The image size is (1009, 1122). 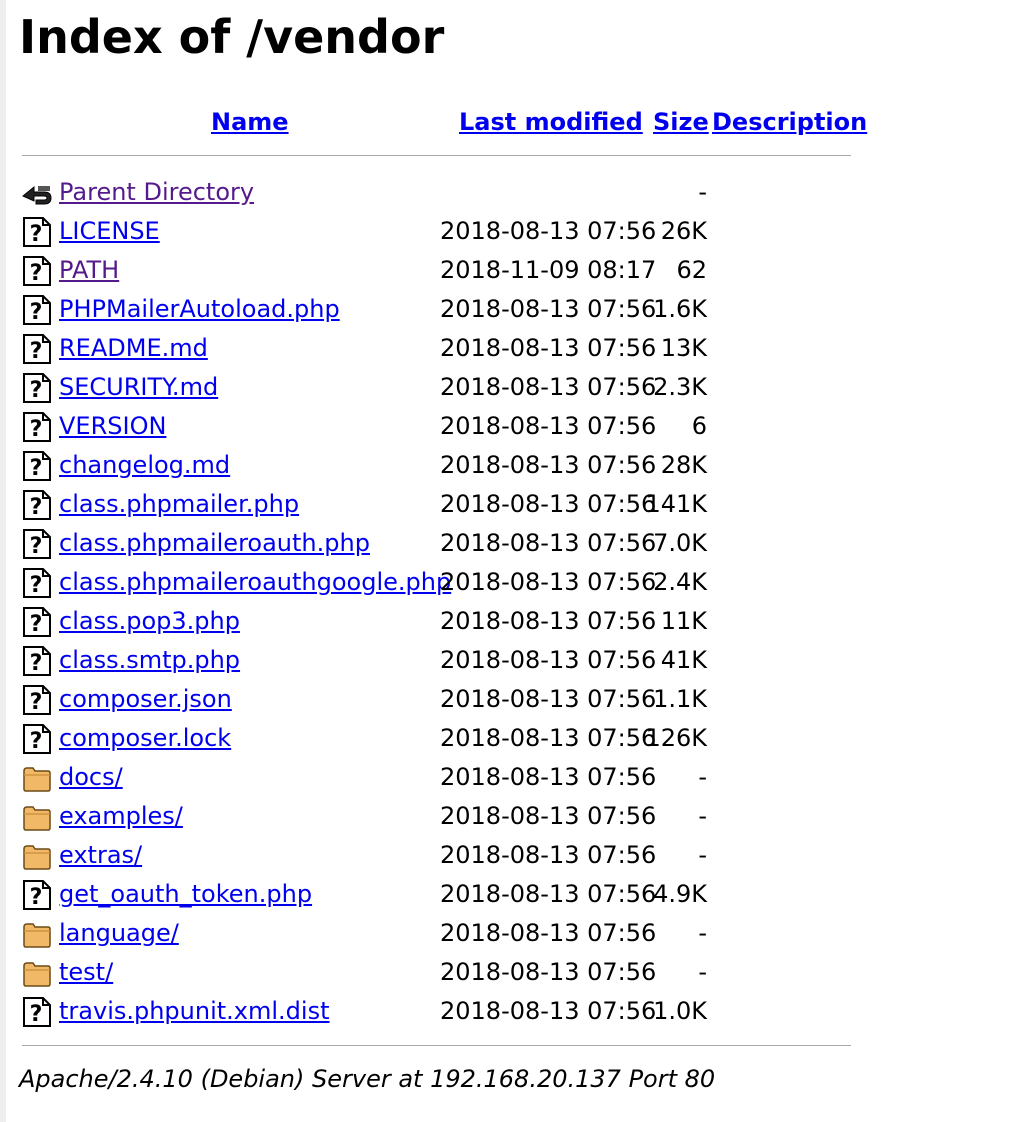 I want to click on file-link: examples/, so click(x=121, y=816).